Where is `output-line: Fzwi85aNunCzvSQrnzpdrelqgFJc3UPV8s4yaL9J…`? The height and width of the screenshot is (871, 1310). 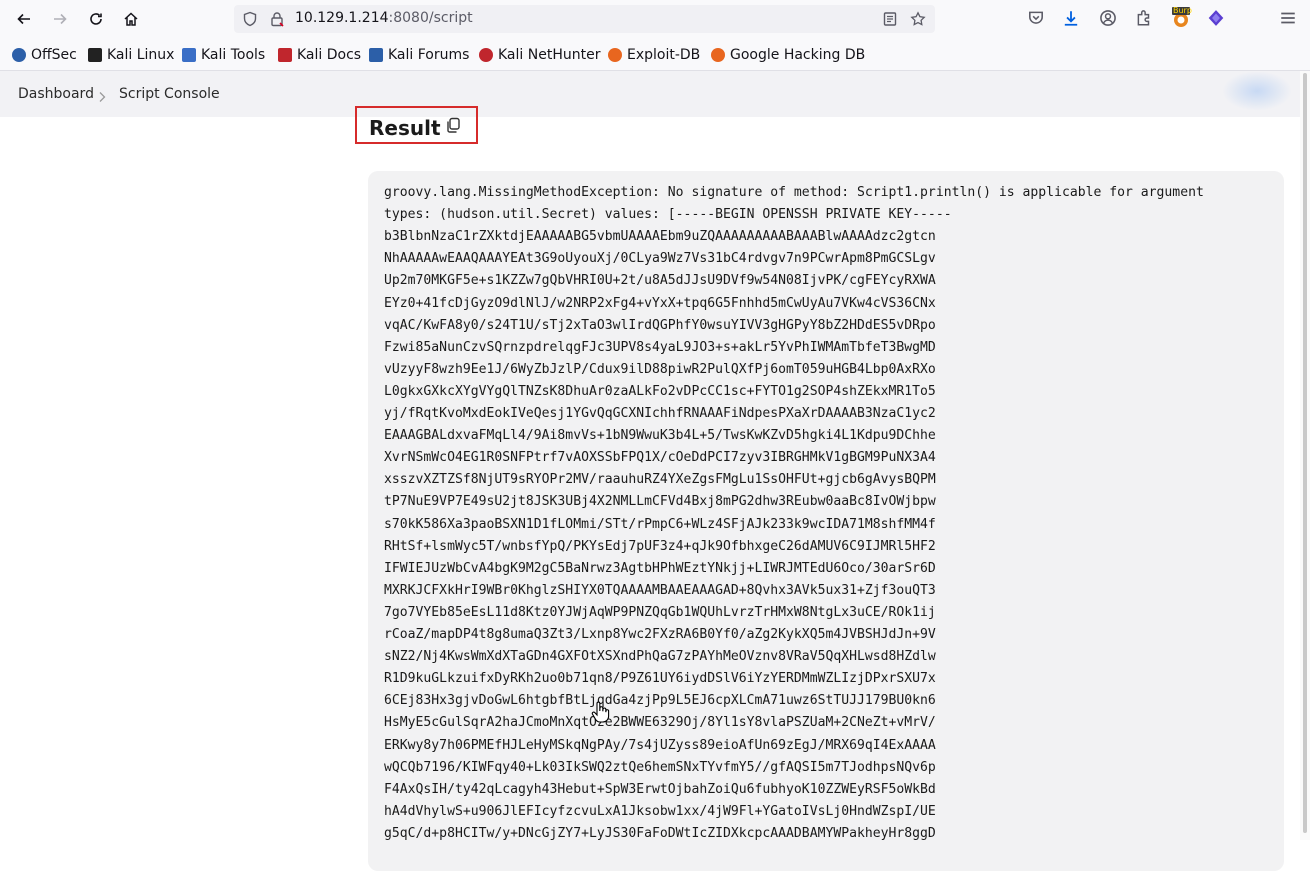 output-line: Fzwi85aNunCzvSQrnzpdrelqgFJc3UPV8s4yaL9J… is located at coordinates (660, 347).